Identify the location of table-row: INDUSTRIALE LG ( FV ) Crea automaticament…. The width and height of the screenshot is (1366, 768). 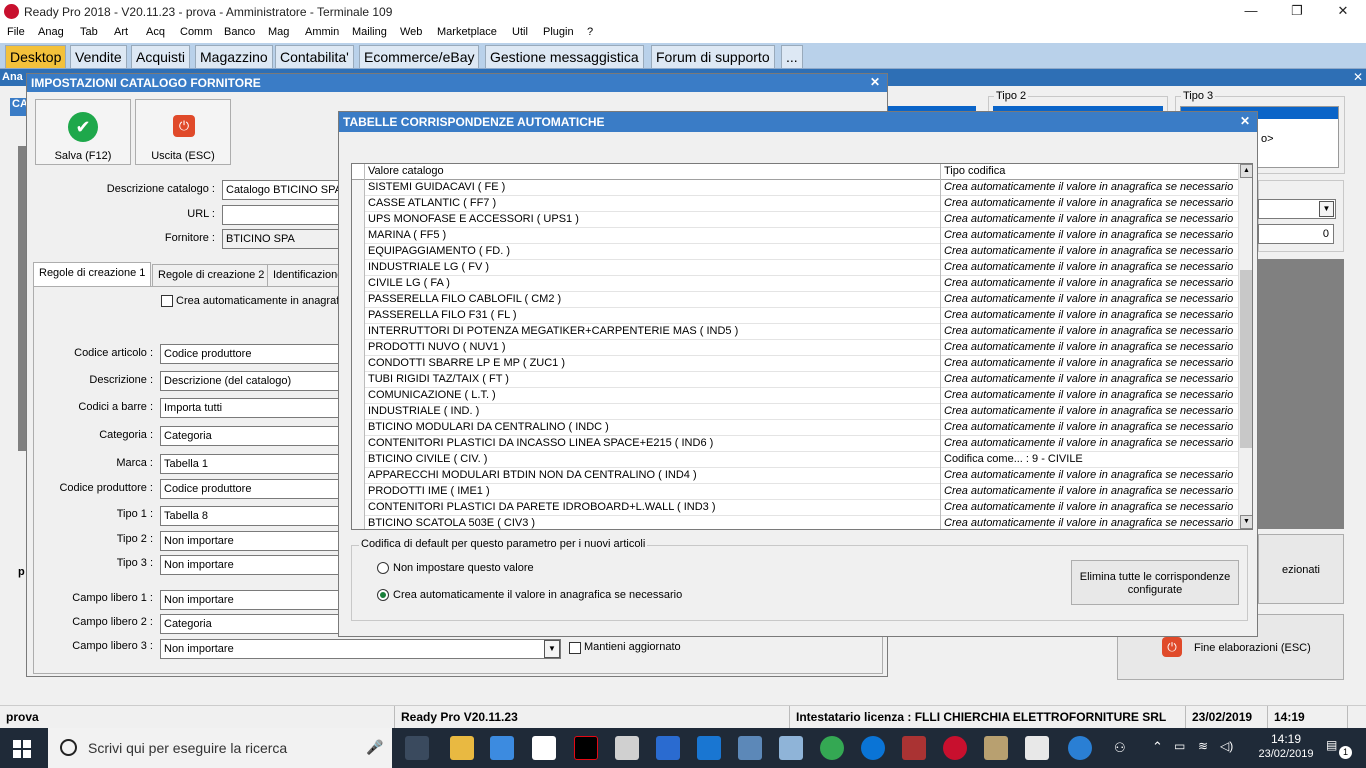
(795, 268).